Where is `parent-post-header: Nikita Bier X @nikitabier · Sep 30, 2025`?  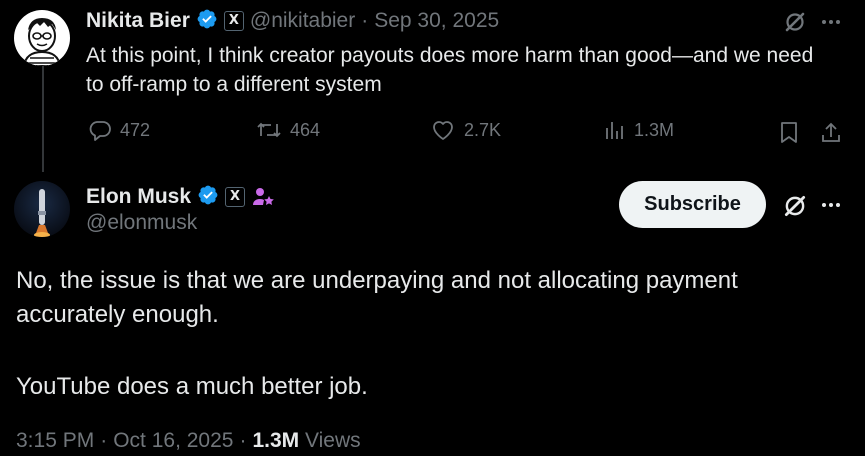 parent-post-header: Nikita Bier X @nikitabier · Sep 30, 2025 is located at coordinates (292, 21).